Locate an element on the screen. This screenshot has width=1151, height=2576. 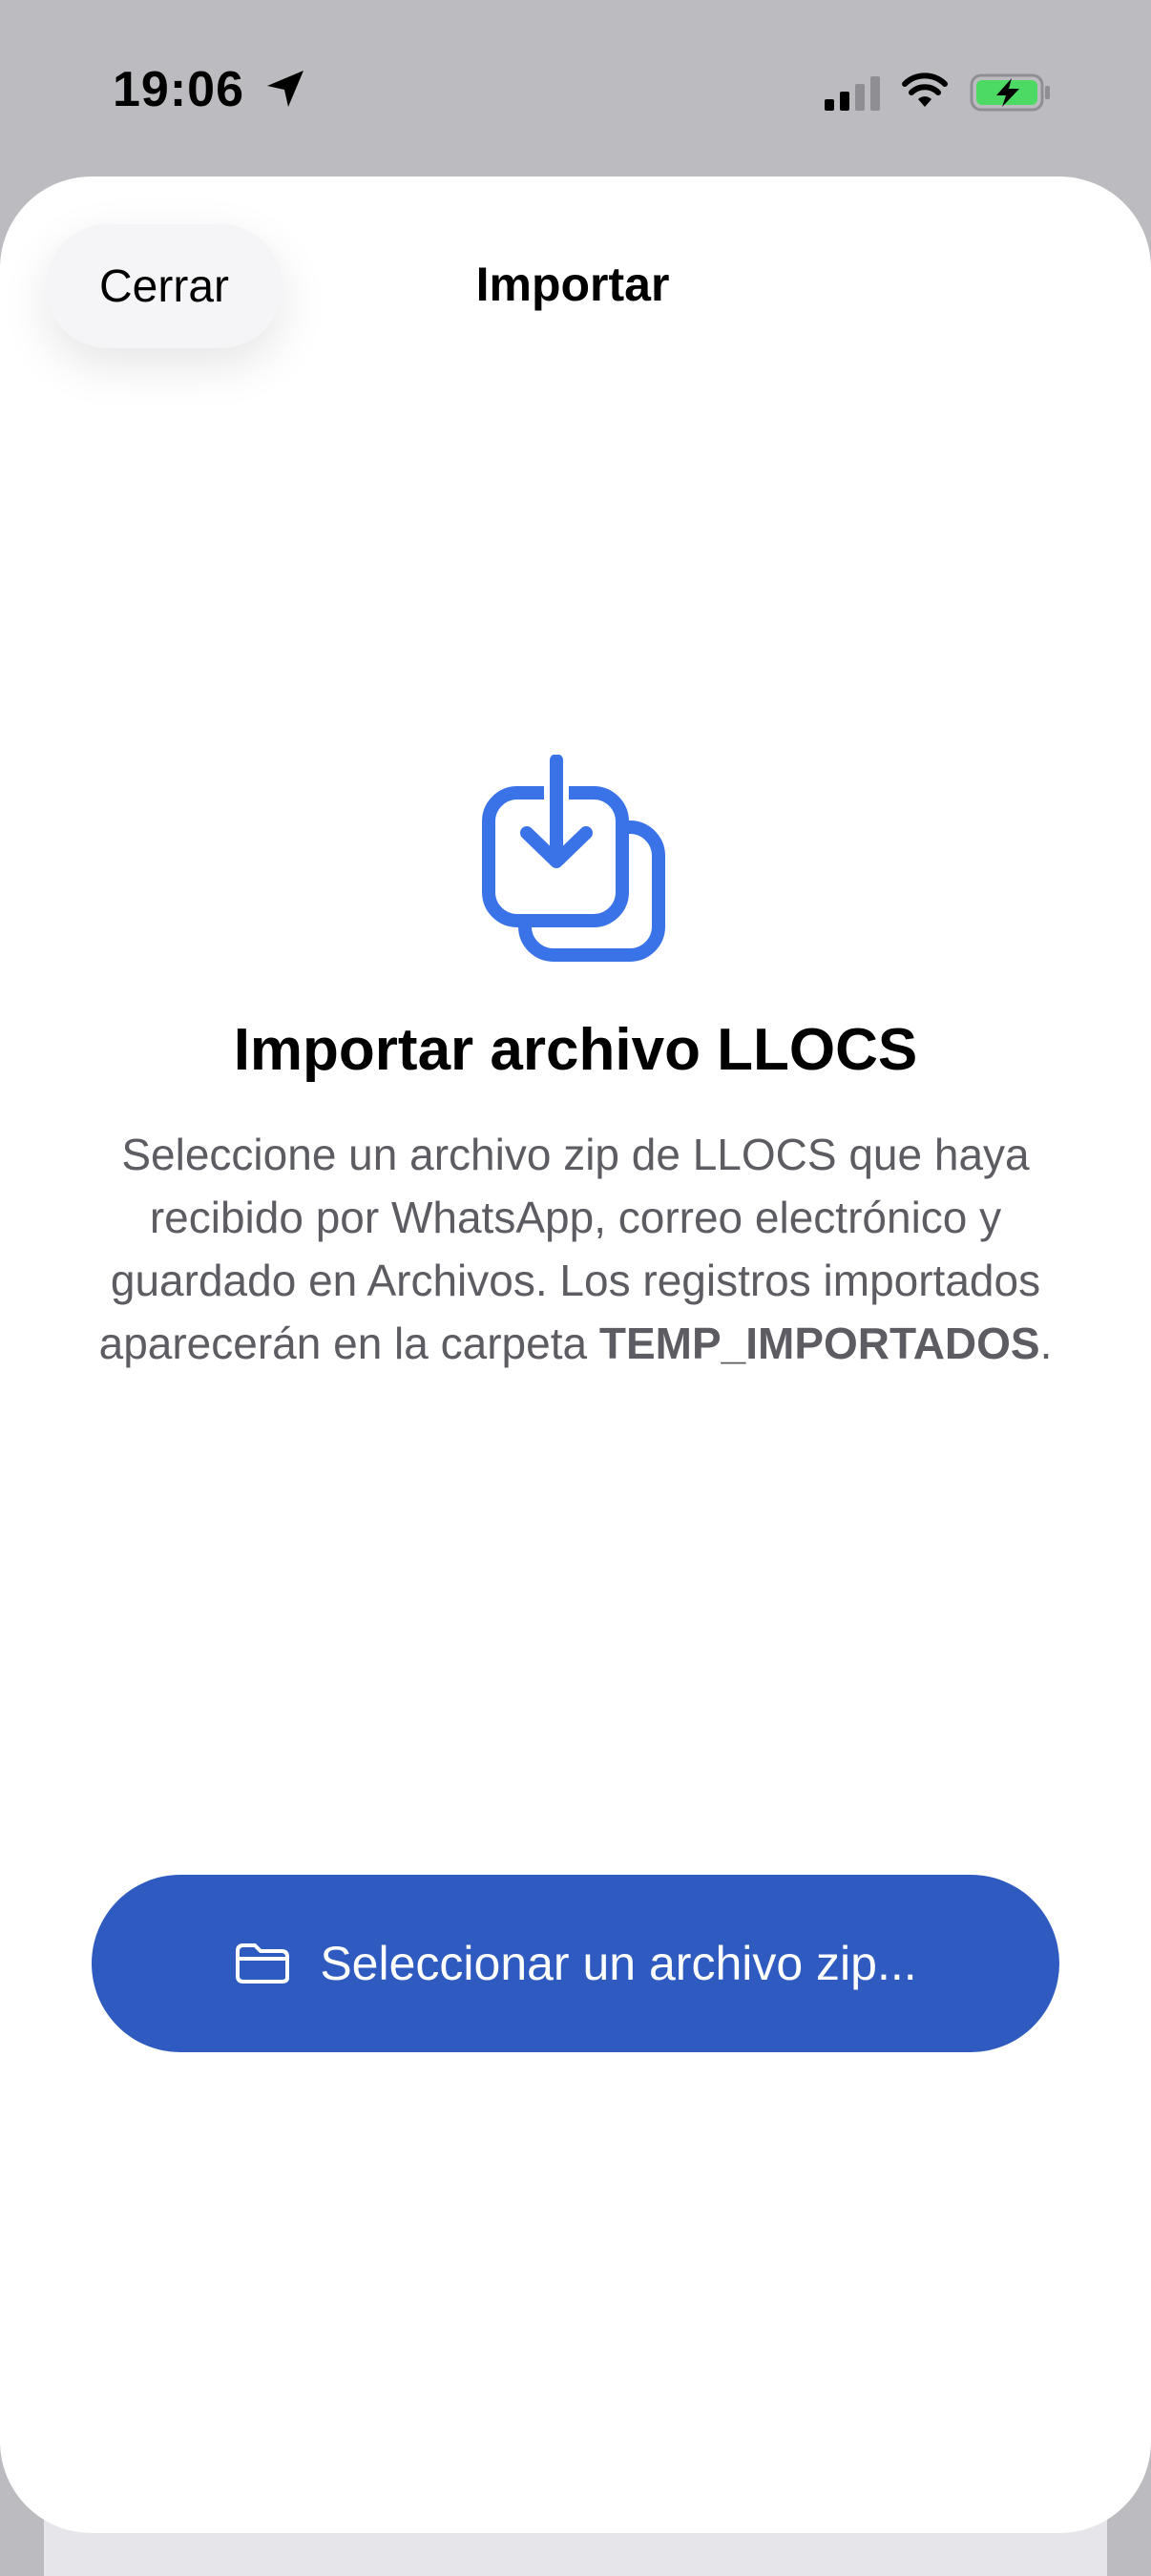
import-heading: Importar archivo LLOCS is located at coordinates (575, 1050).